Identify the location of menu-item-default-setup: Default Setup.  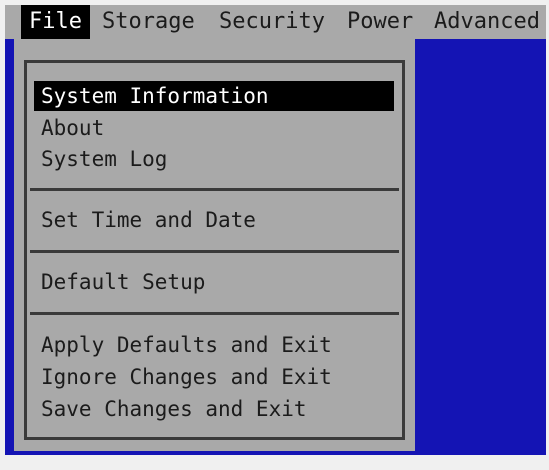
(214, 282).